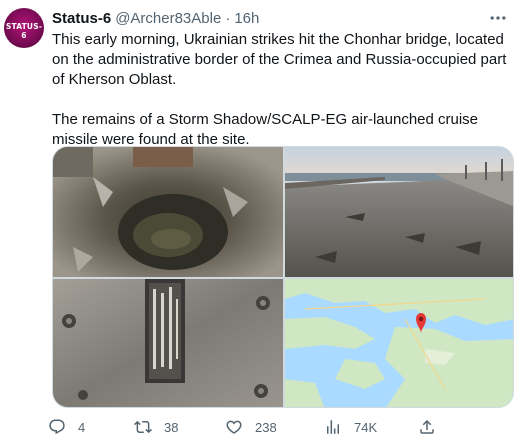 The height and width of the screenshot is (447, 518). I want to click on like-button: 238, so click(251, 427).